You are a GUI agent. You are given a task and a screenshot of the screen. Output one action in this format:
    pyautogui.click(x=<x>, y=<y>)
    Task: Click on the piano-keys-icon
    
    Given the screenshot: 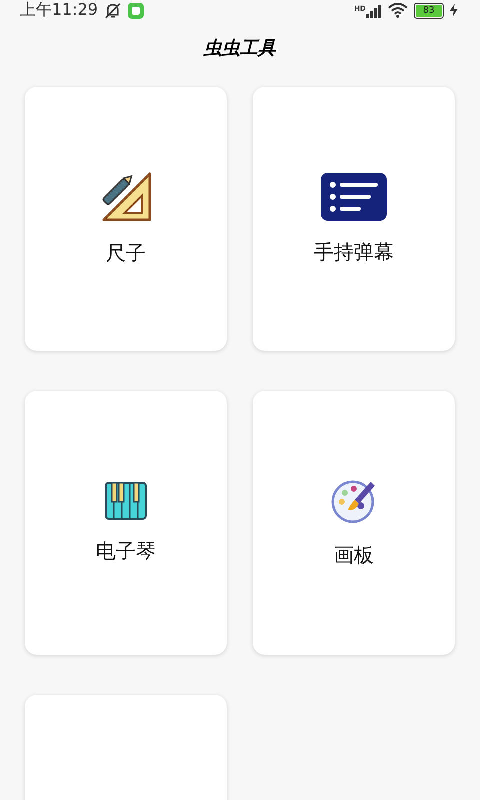 What is the action you would take?
    pyautogui.click(x=126, y=501)
    